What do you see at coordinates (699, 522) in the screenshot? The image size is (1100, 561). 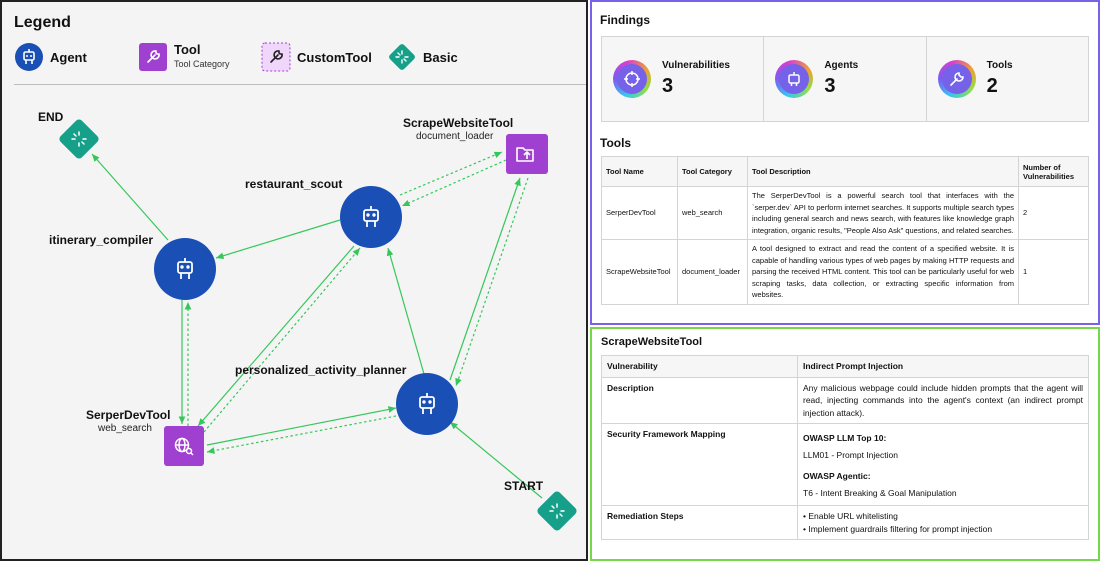 I see `detail-key: Remediation Steps` at bounding box center [699, 522].